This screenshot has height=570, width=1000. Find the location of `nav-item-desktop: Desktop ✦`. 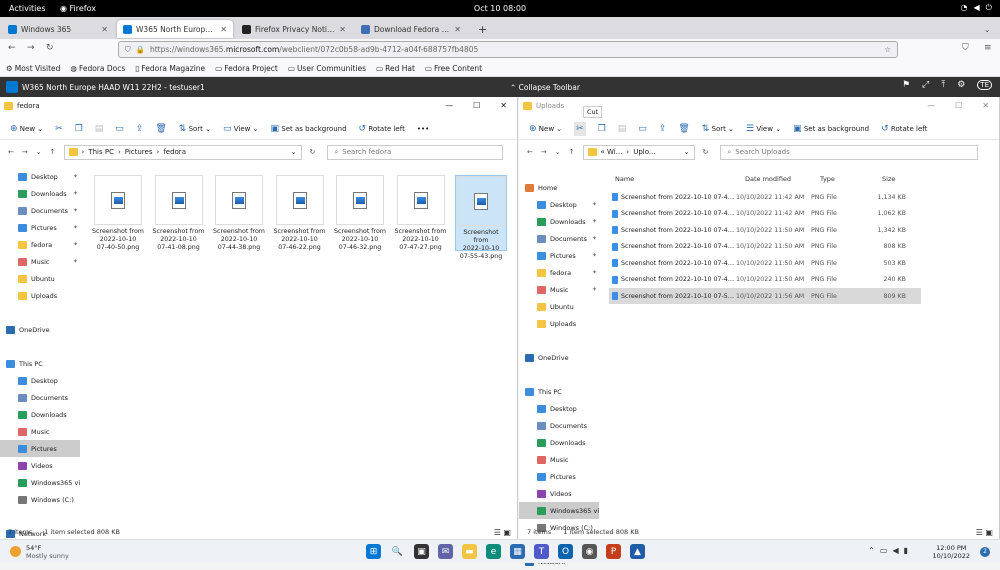

nav-item-desktop: Desktop ✦ is located at coordinates (559, 204).